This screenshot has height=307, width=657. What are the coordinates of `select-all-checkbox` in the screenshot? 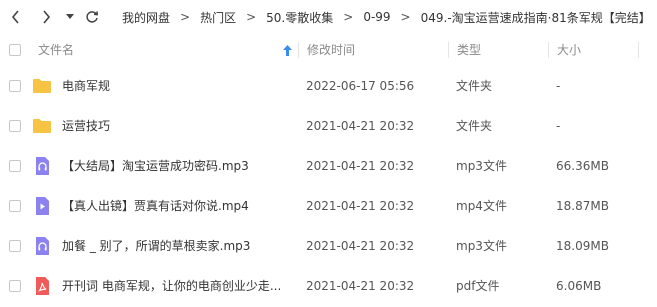 It's located at (15, 50).